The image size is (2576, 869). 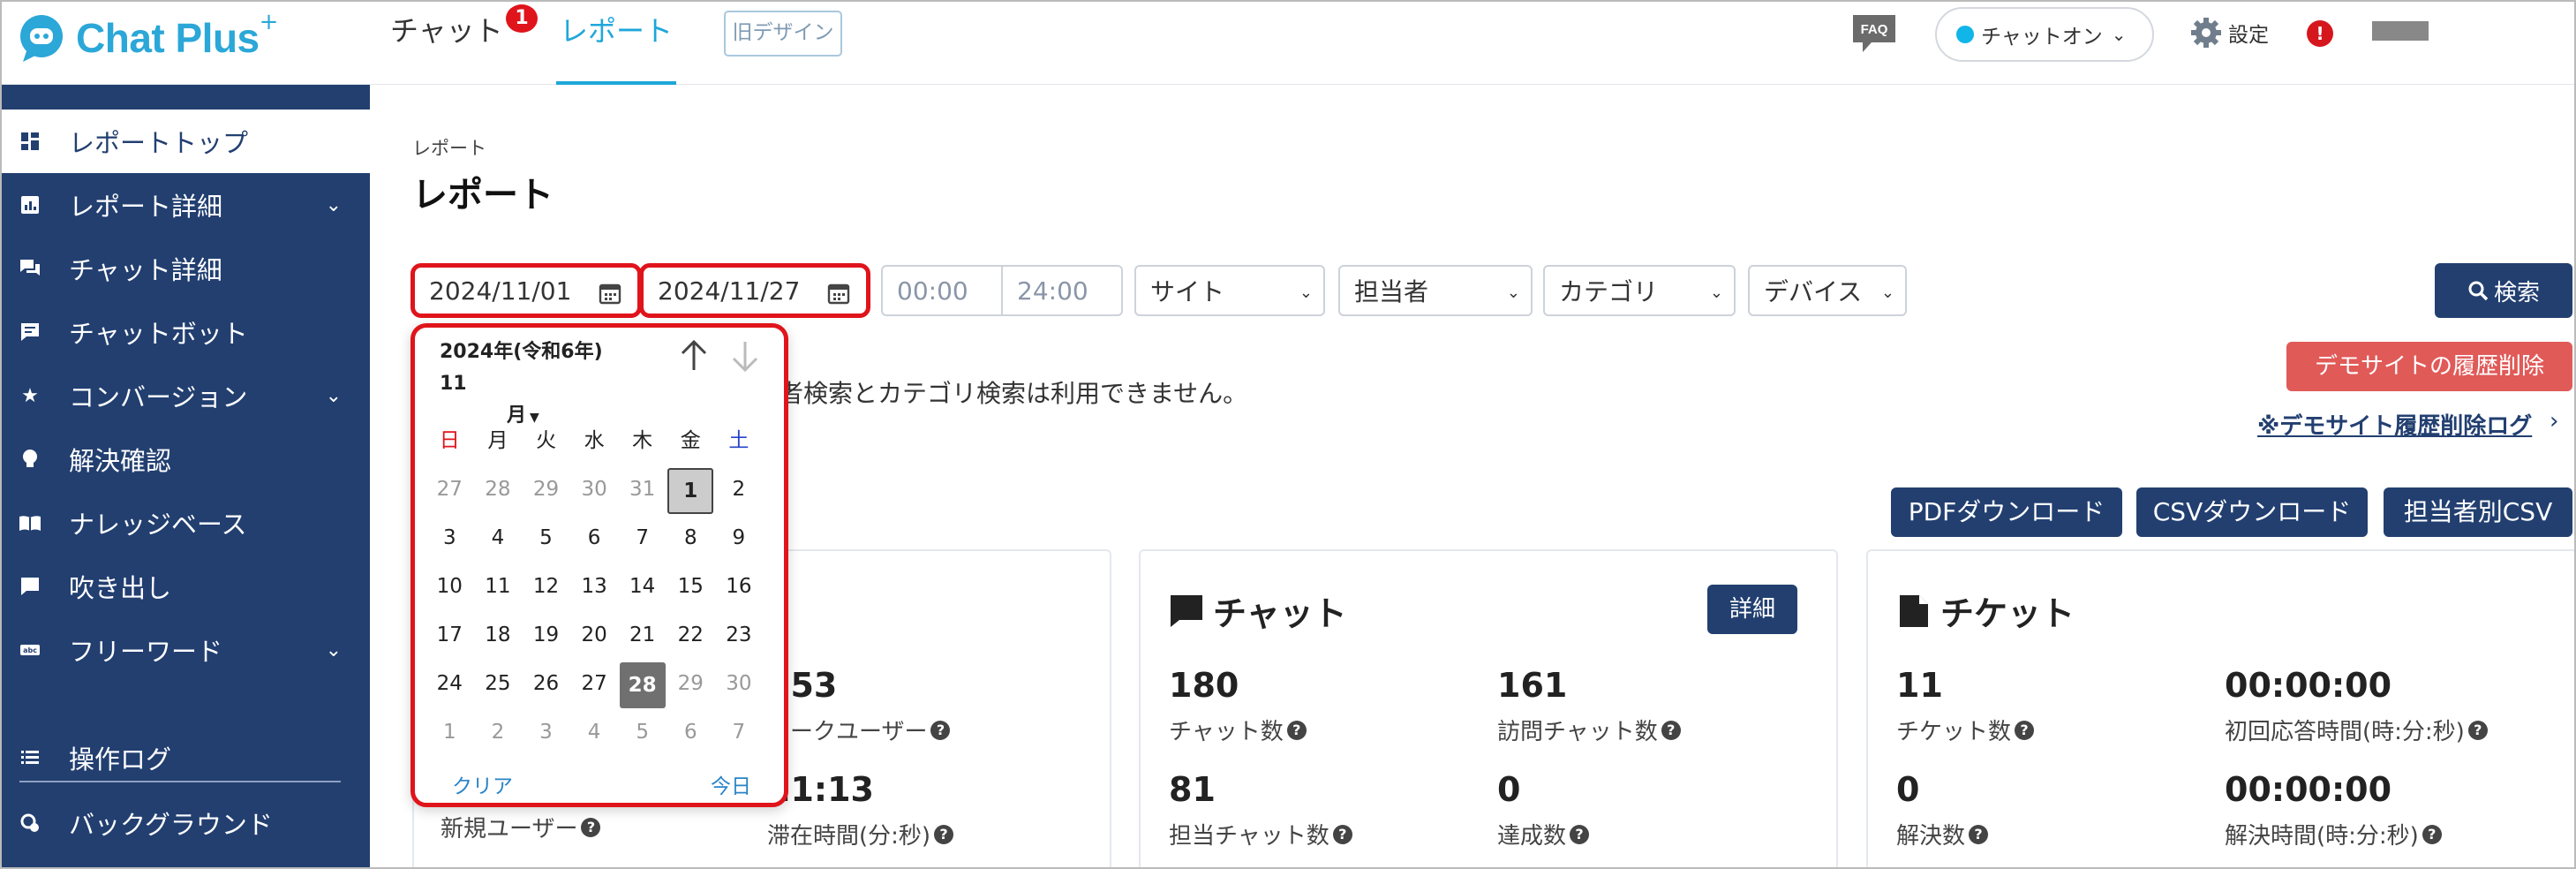 What do you see at coordinates (595, 489) in the screenshot?
I see `calendar-day: 30` at bounding box center [595, 489].